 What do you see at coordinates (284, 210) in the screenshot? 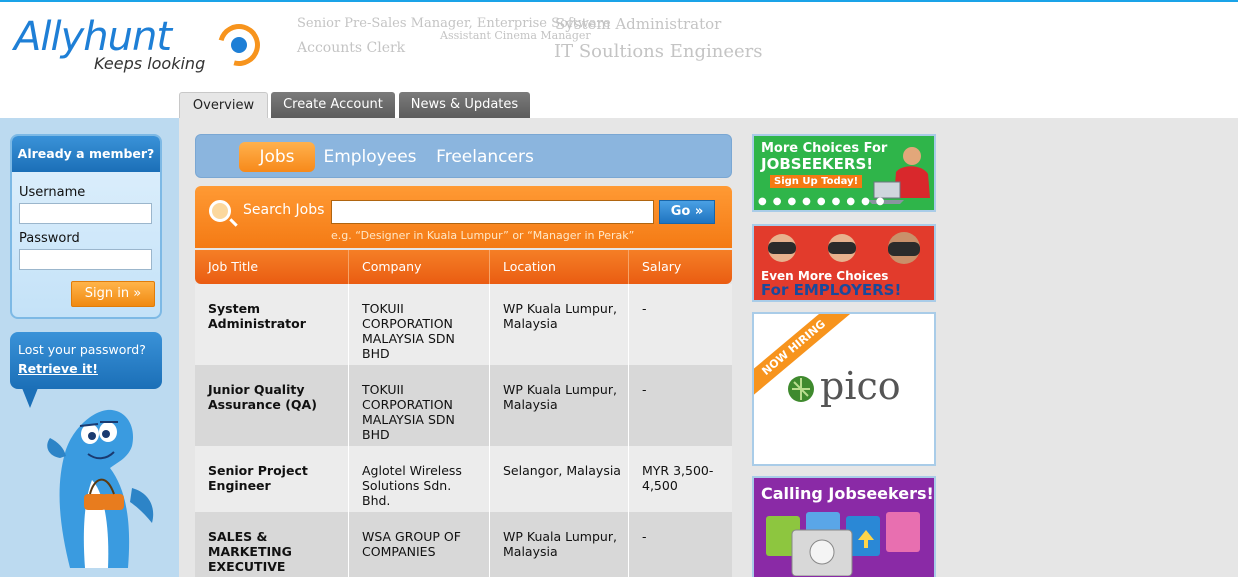
I see `search-label: Search Jobs` at bounding box center [284, 210].